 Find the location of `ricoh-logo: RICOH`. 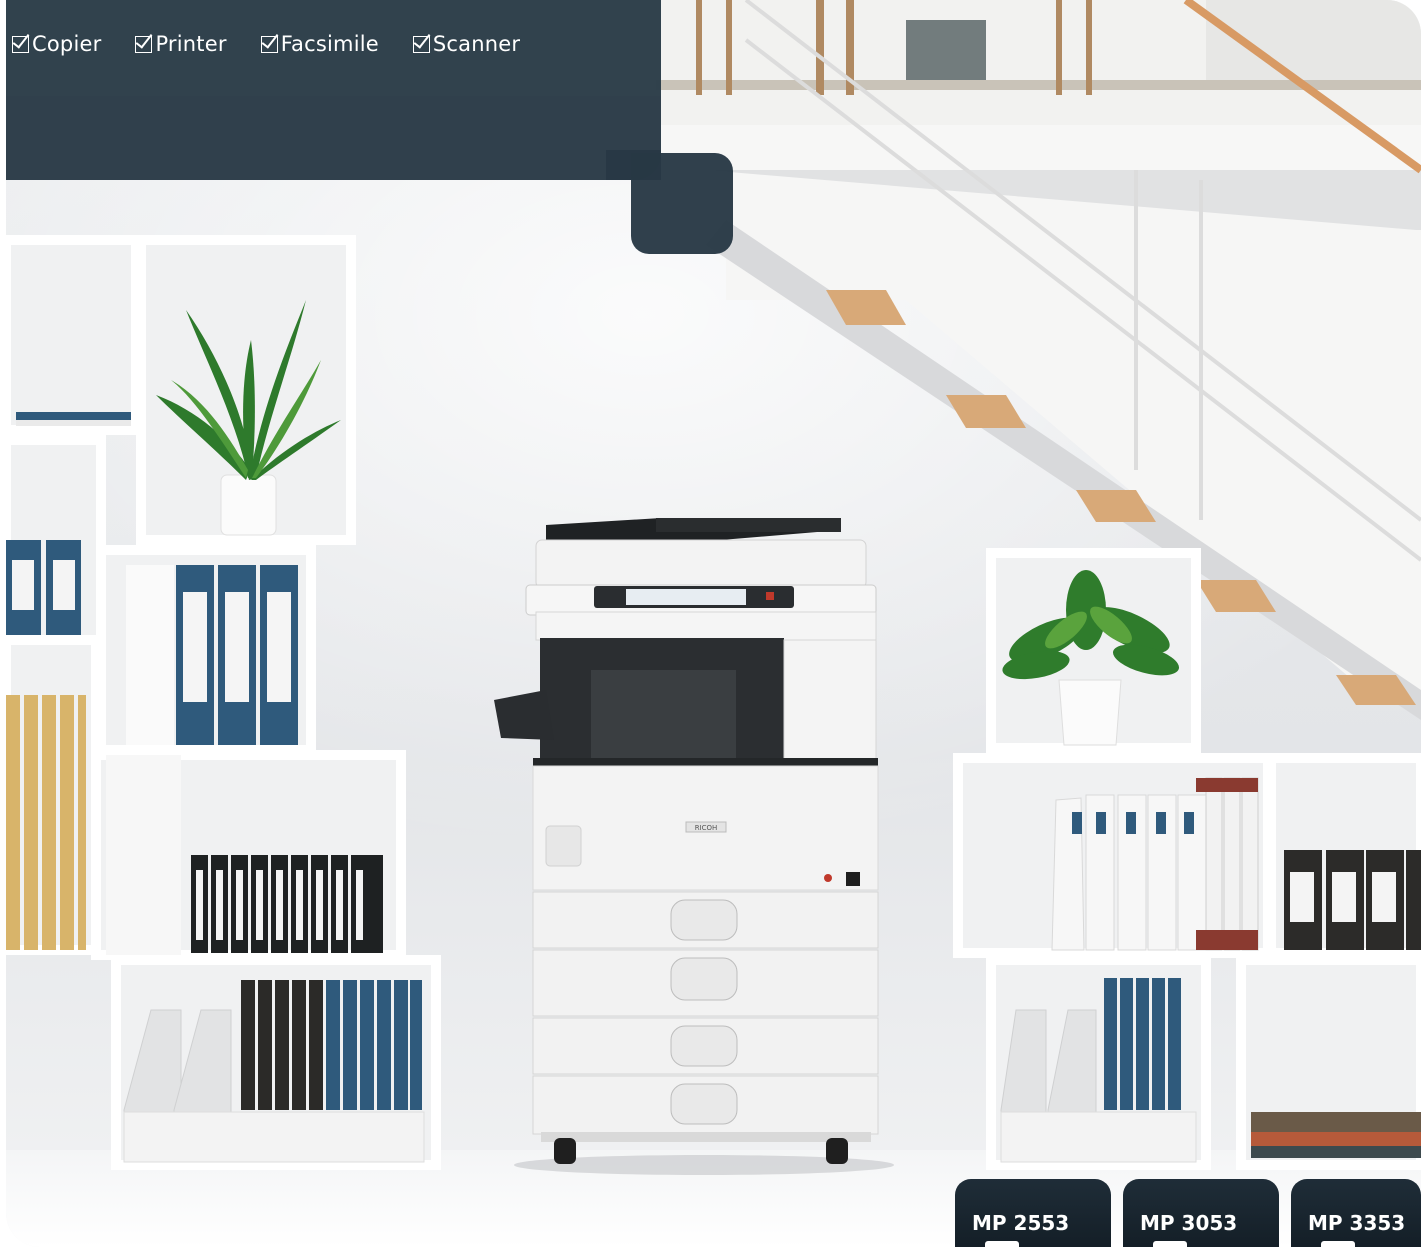

ricoh-logo: RICOH is located at coordinates (706, 828).